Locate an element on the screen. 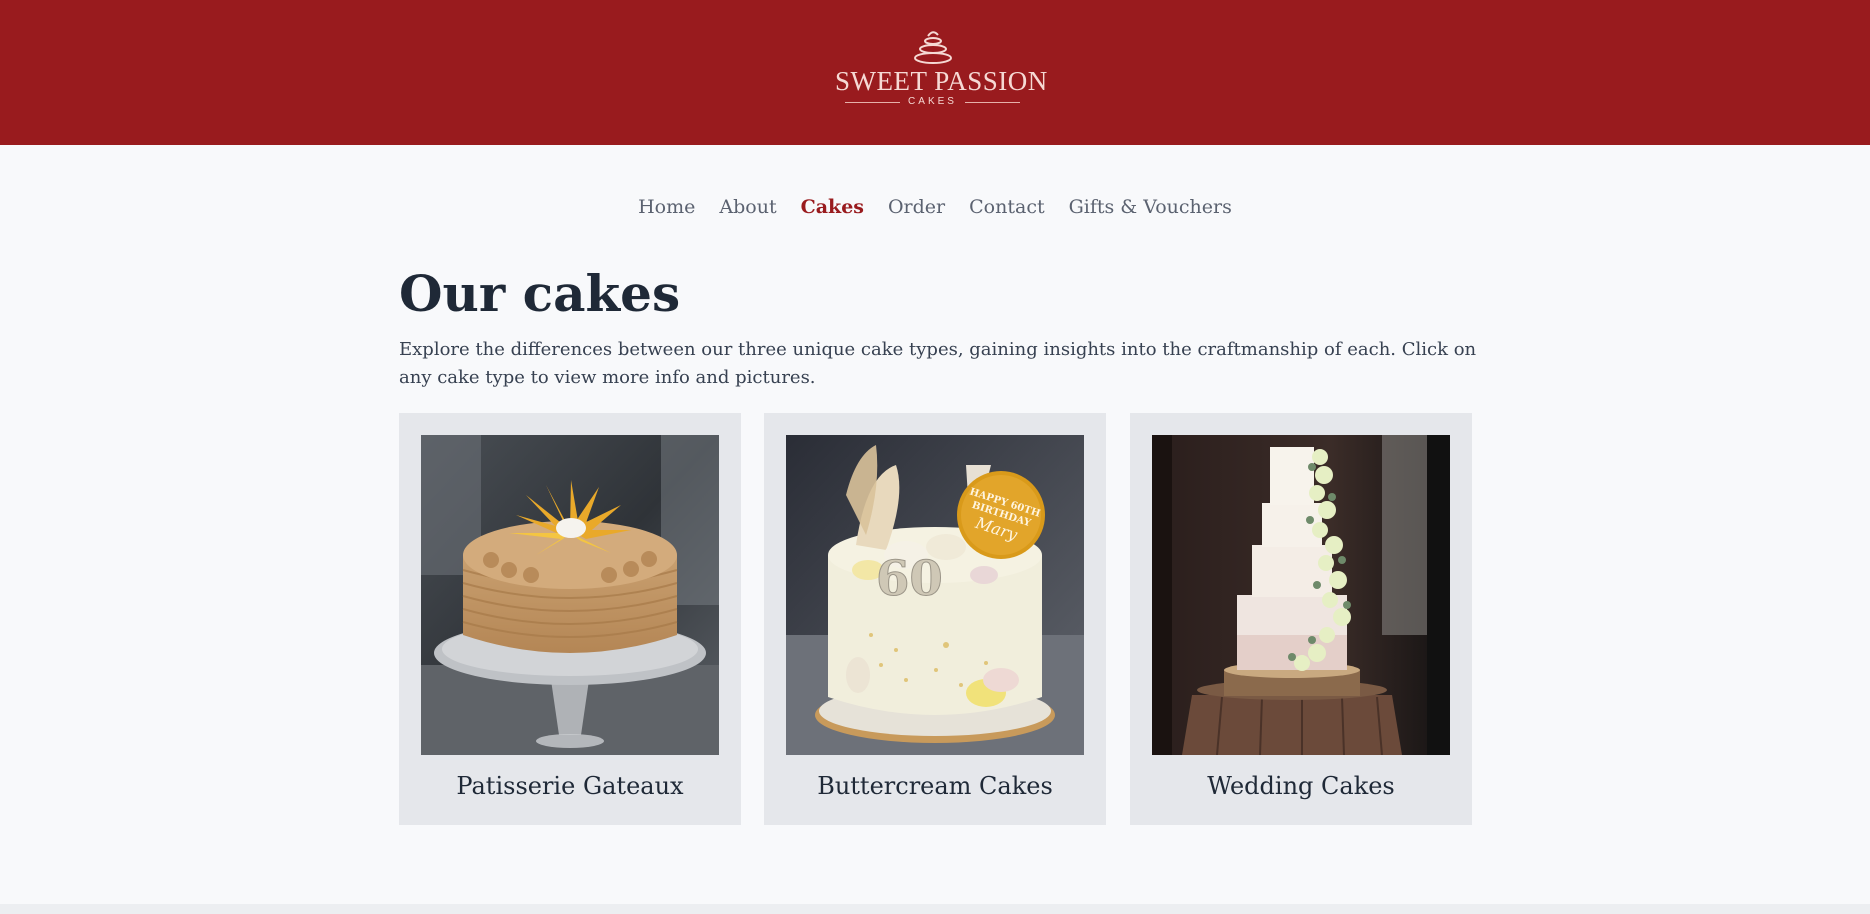 The image size is (1870, 914). cake-card-label: Patisserie Gateaux is located at coordinates (570, 786).